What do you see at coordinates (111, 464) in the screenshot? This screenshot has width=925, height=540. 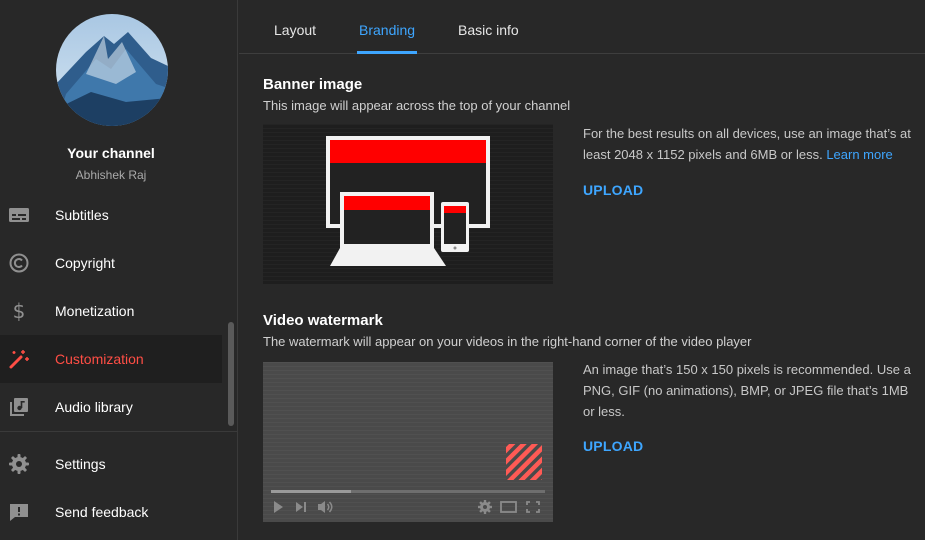 I see `sidebar-item-settings: Settings` at bounding box center [111, 464].